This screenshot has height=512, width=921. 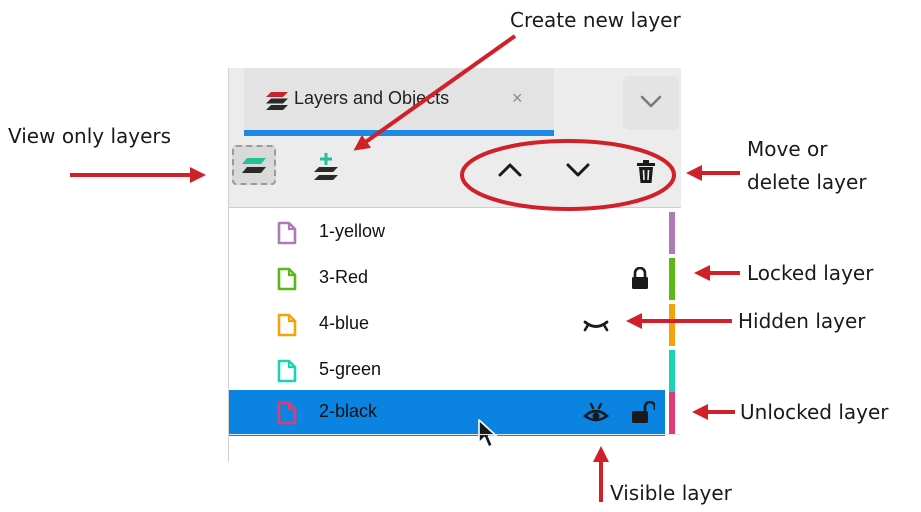 What do you see at coordinates (455, 434) in the screenshot?
I see `divider` at bounding box center [455, 434].